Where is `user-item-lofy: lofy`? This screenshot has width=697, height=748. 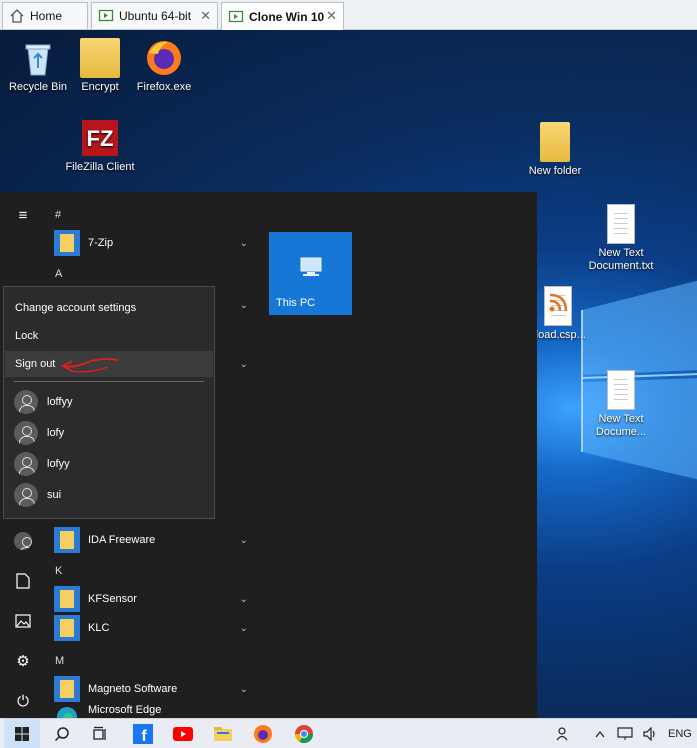 user-item-lofy: lofy is located at coordinates (39, 433).